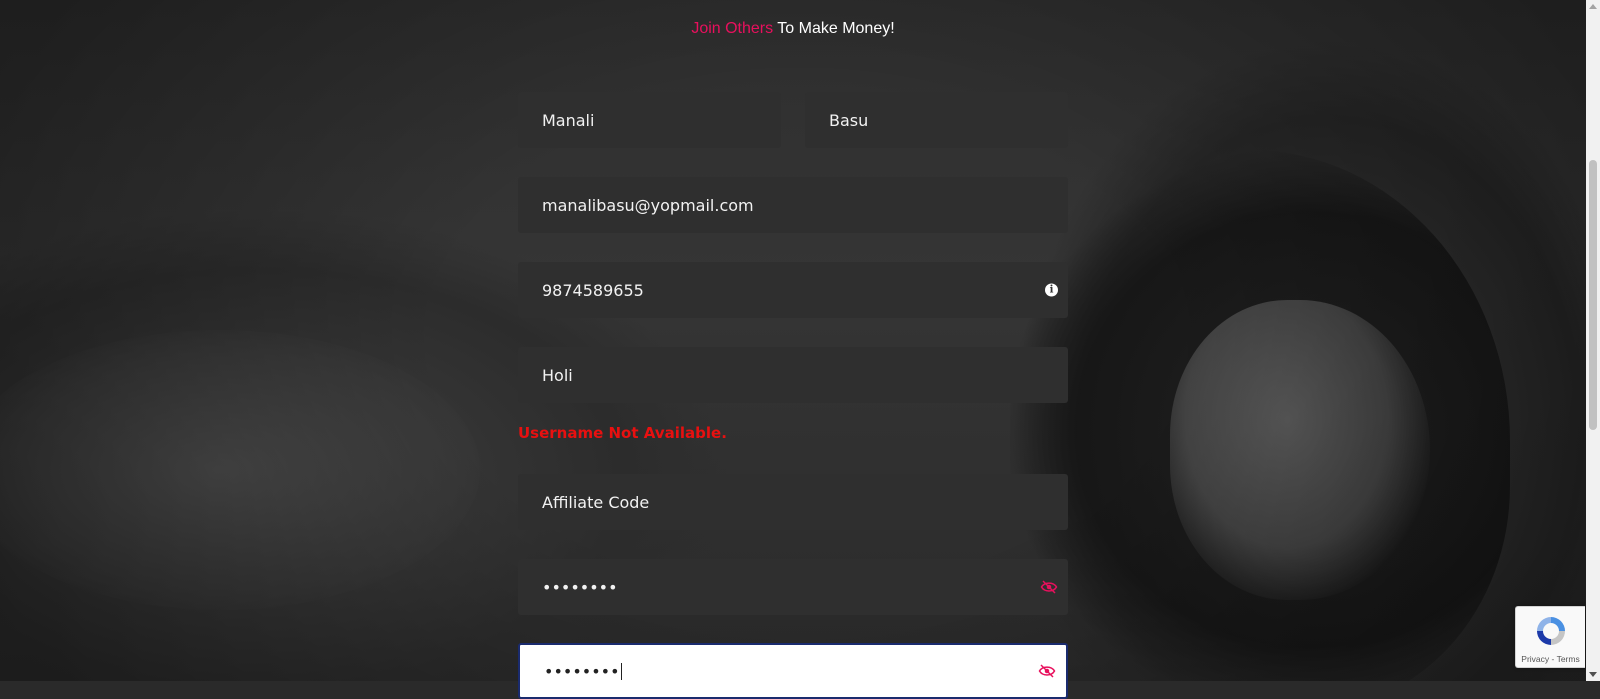  I want to click on recaptcha-links: Privacy - Terms, so click(1550, 659).